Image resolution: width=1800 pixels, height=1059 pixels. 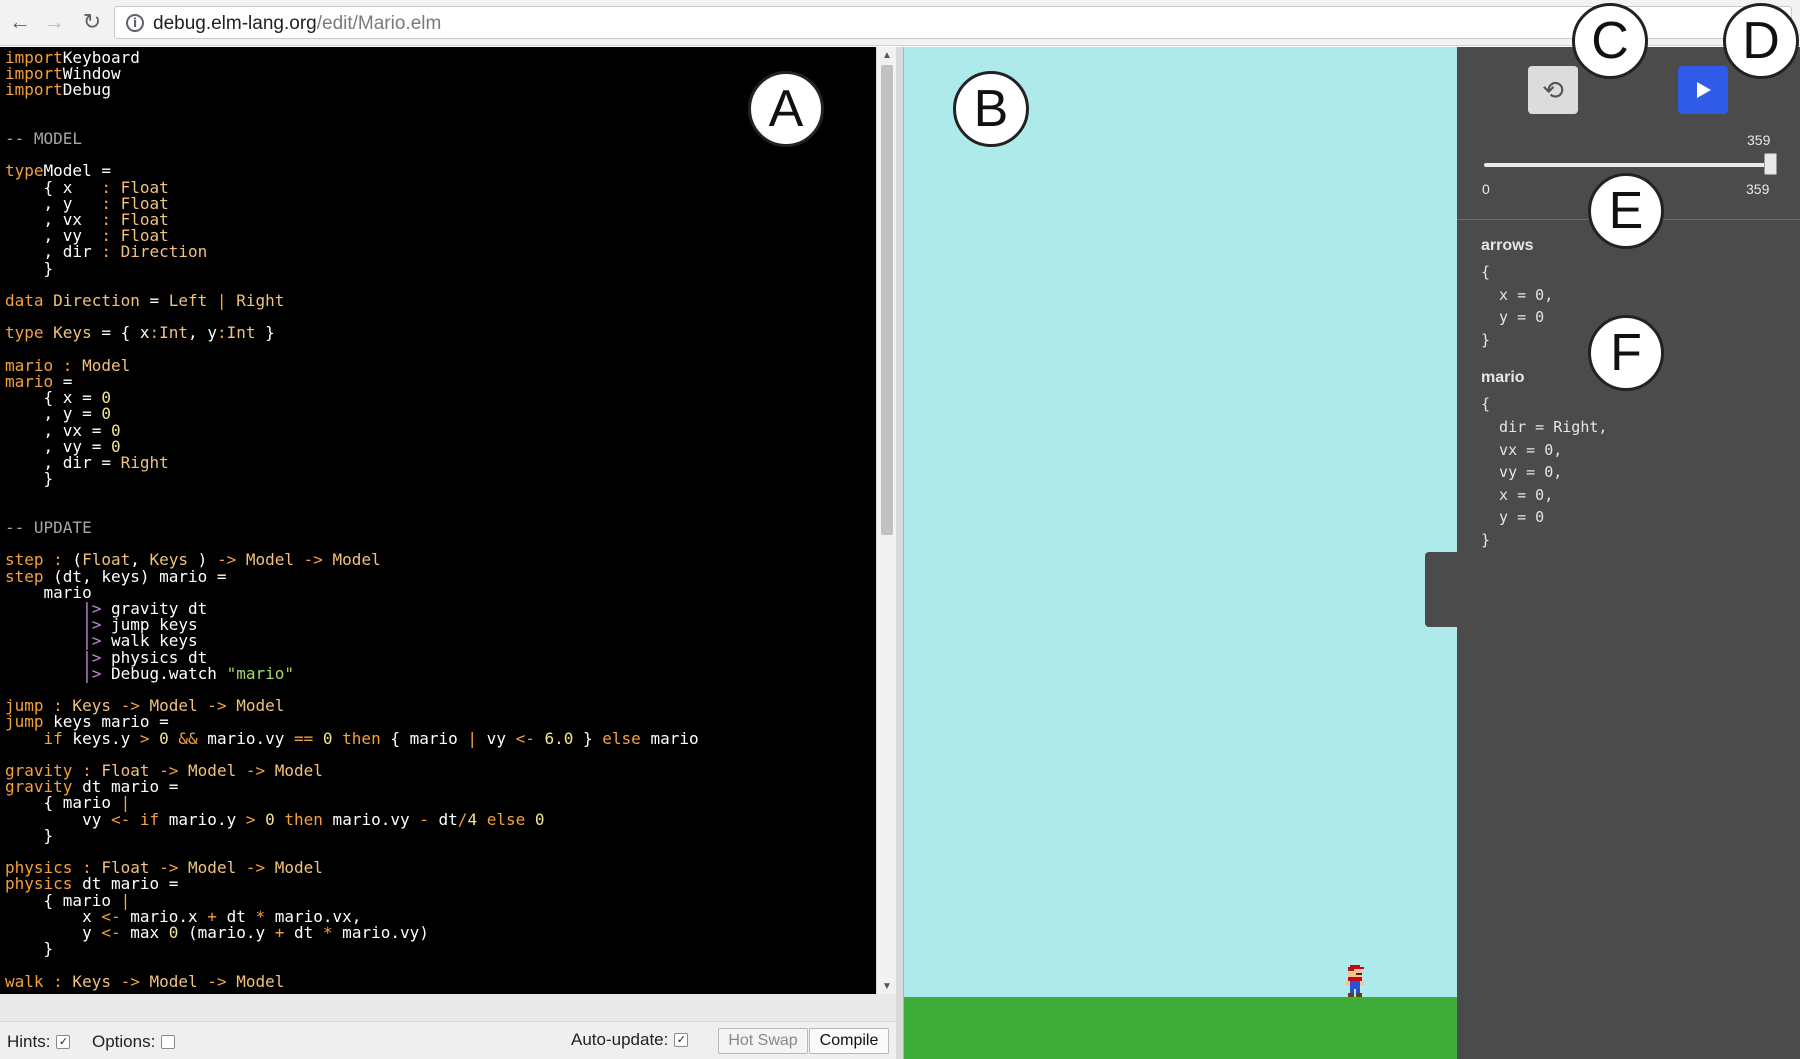 What do you see at coordinates (424, 738) in the screenshot?
I see `code-token: { mario` at bounding box center [424, 738].